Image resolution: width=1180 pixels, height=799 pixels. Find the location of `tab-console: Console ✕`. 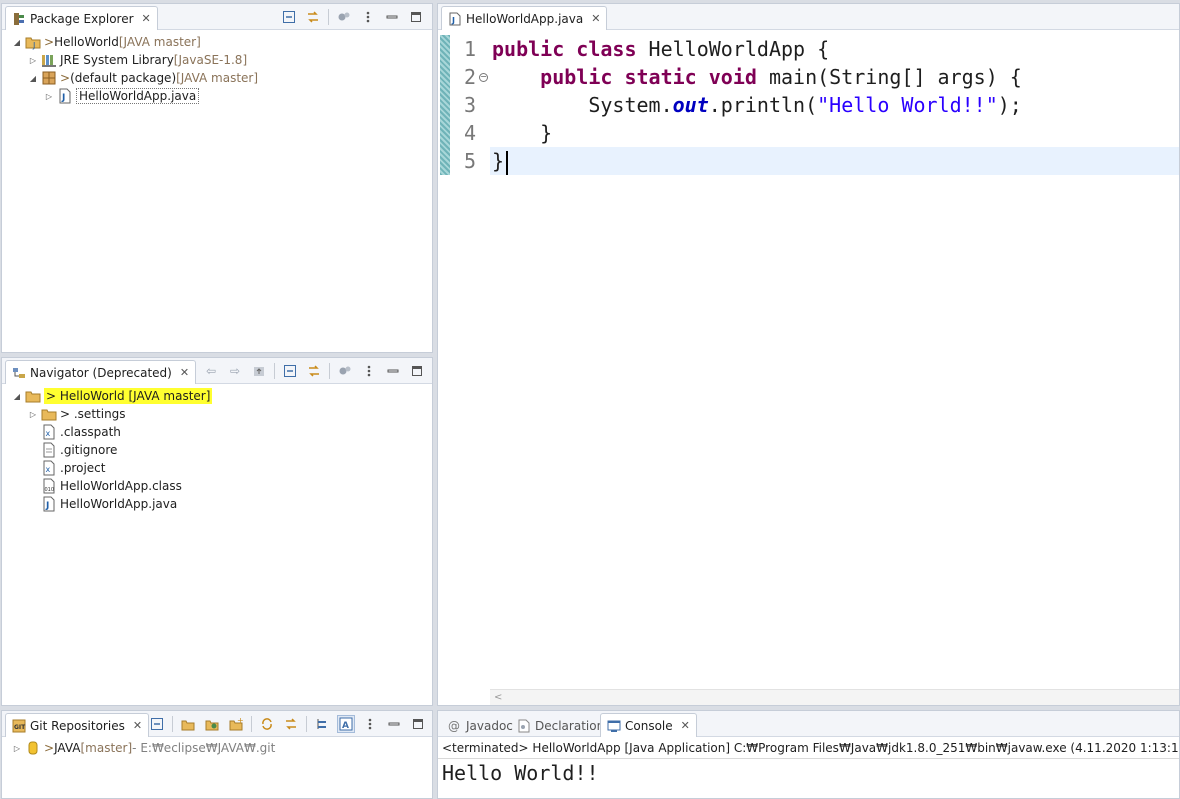

tab-console: Console ✕ is located at coordinates (648, 725).